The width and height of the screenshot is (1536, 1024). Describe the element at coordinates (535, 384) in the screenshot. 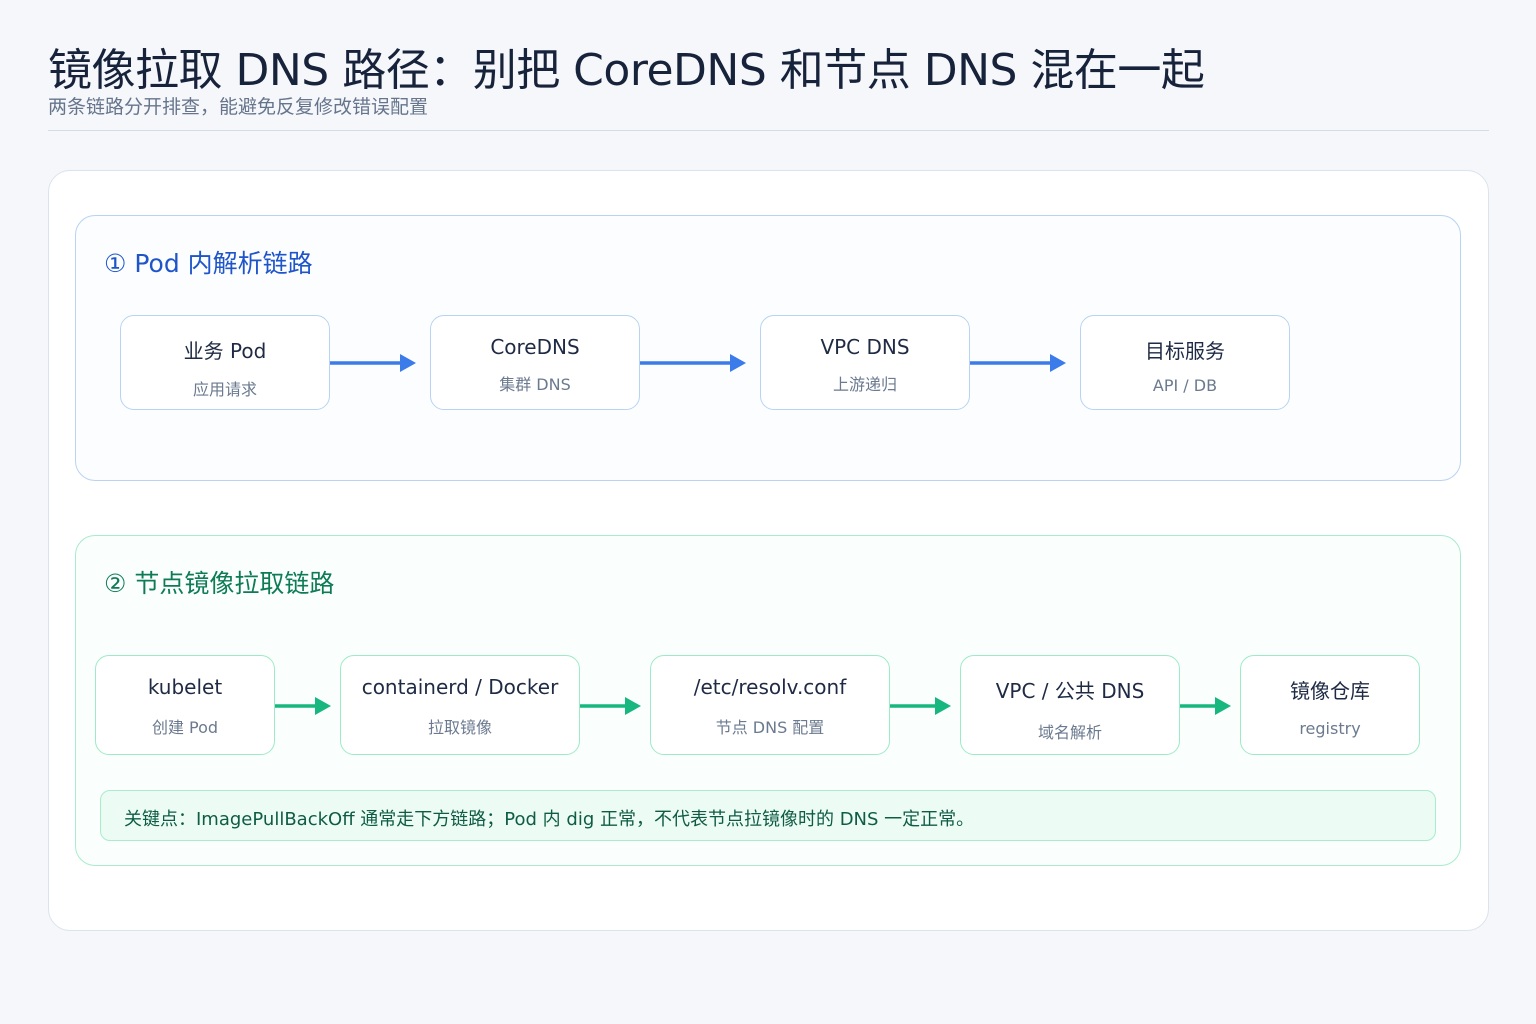

I see `node-sublabel: 集群 DNS` at that location.